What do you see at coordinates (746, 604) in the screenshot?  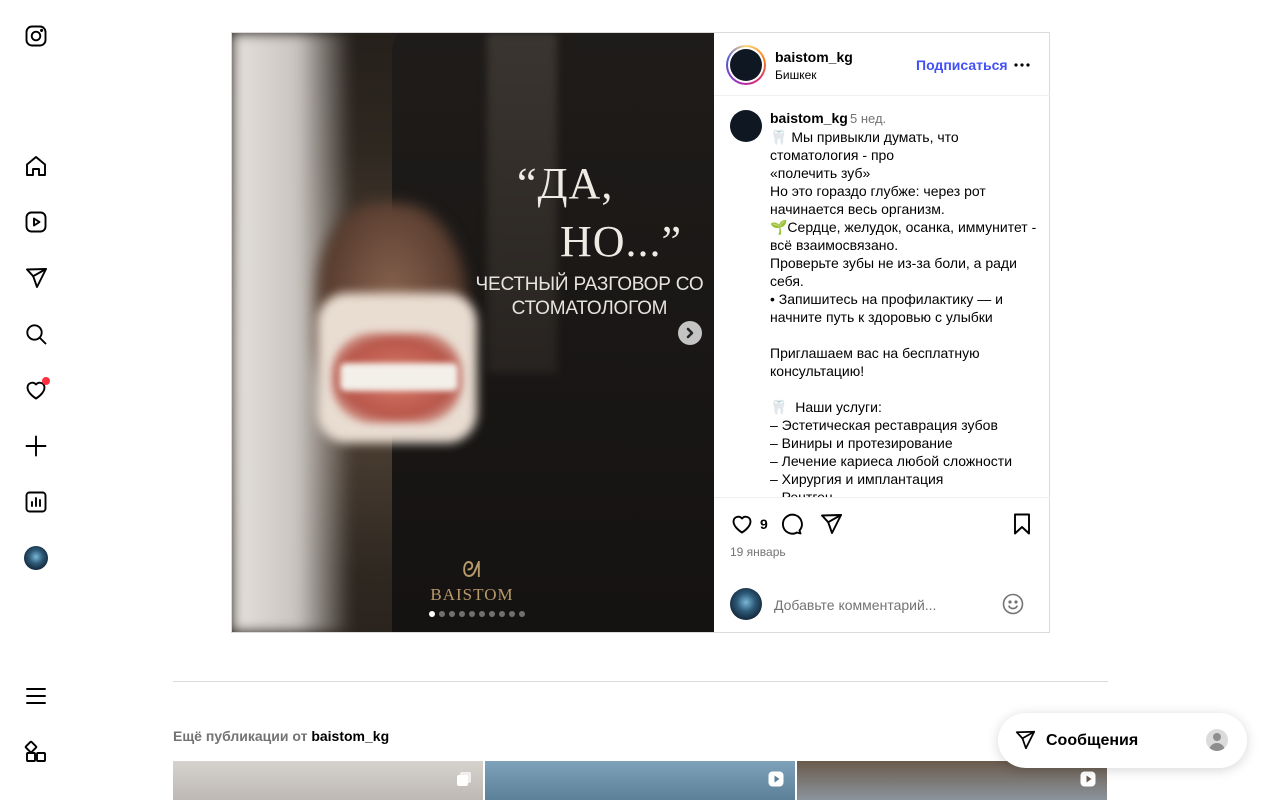 I see `current-user-avatar` at bounding box center [746, 604].